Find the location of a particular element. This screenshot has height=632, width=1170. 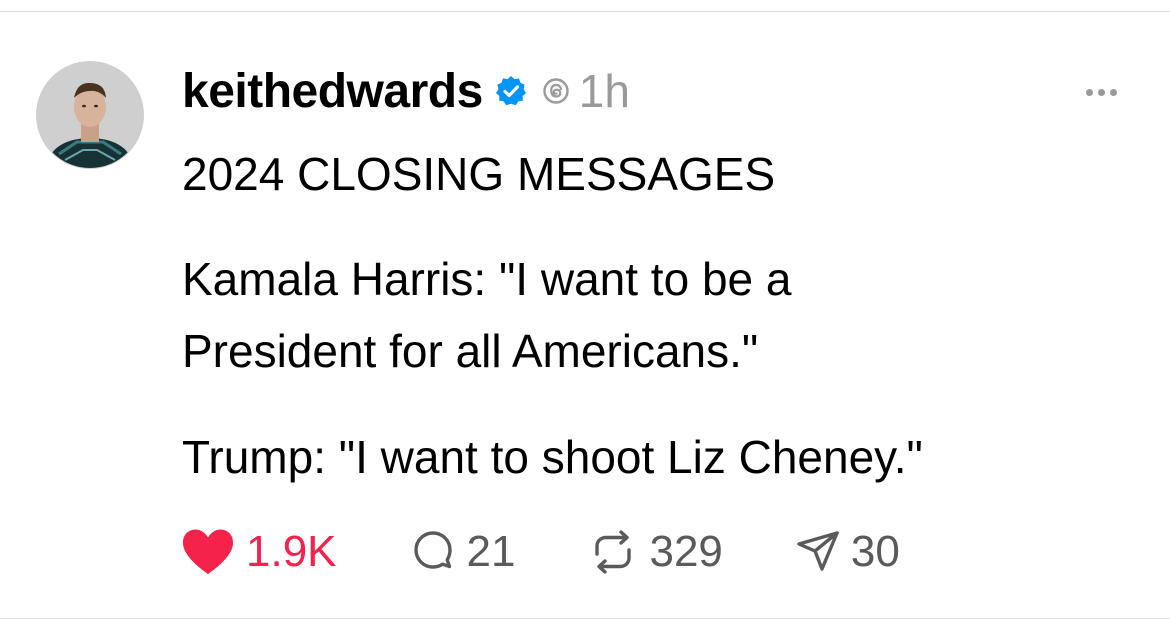

post-header: keithedwards 1h is located at coordinates (406, 91).